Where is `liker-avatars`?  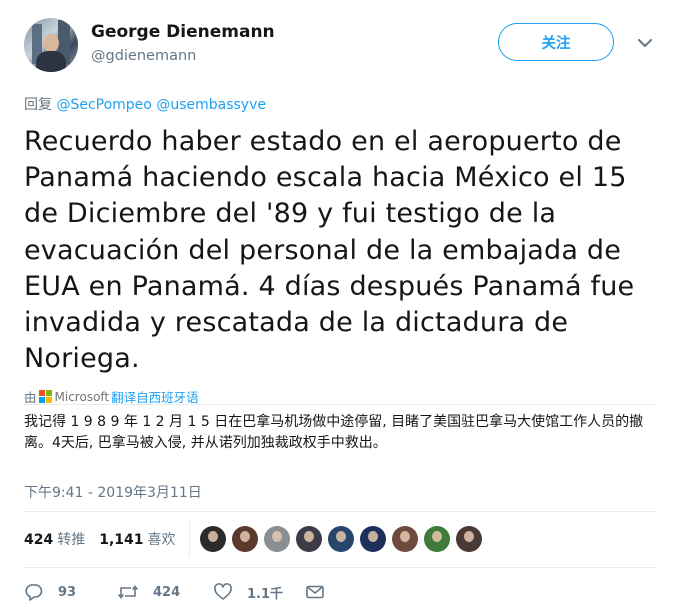
liker-avatars is located at coordinates (341, 539).